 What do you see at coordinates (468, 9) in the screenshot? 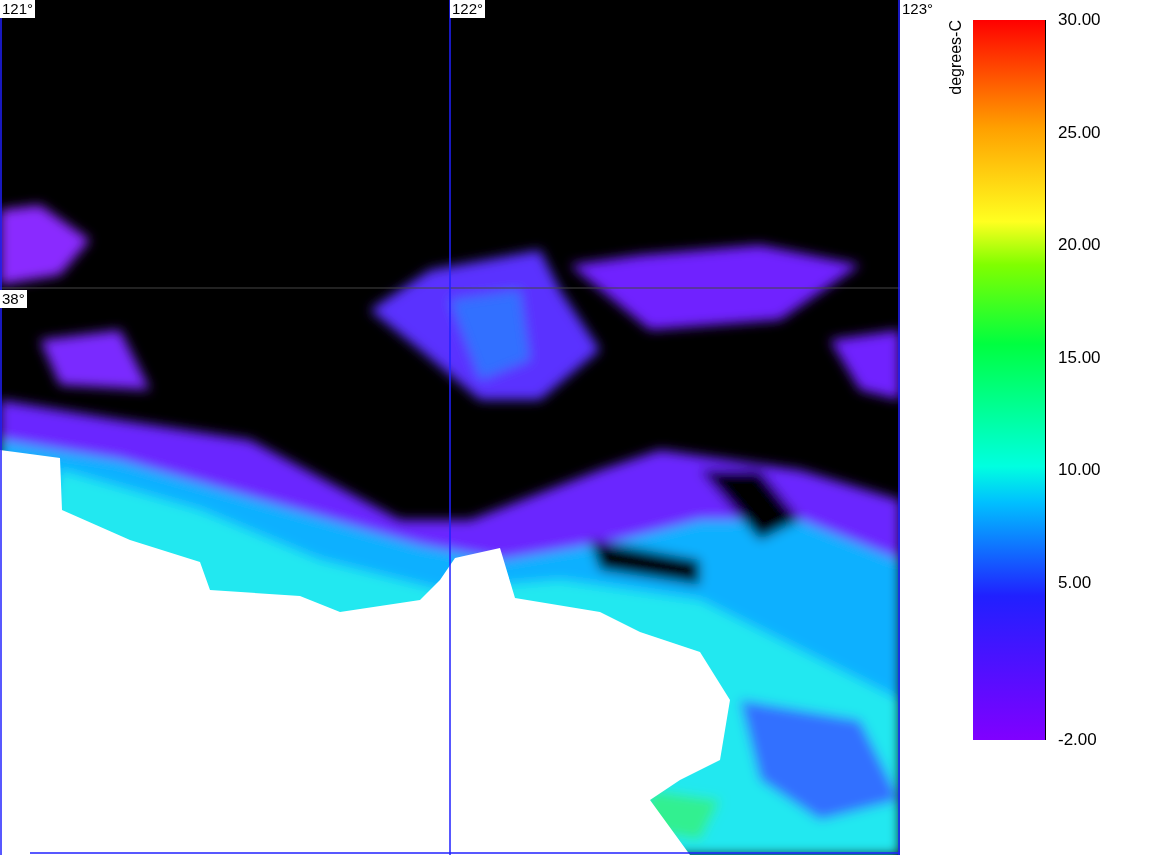
I see `longitude-label: 122°` at bounding box center [468, 9].